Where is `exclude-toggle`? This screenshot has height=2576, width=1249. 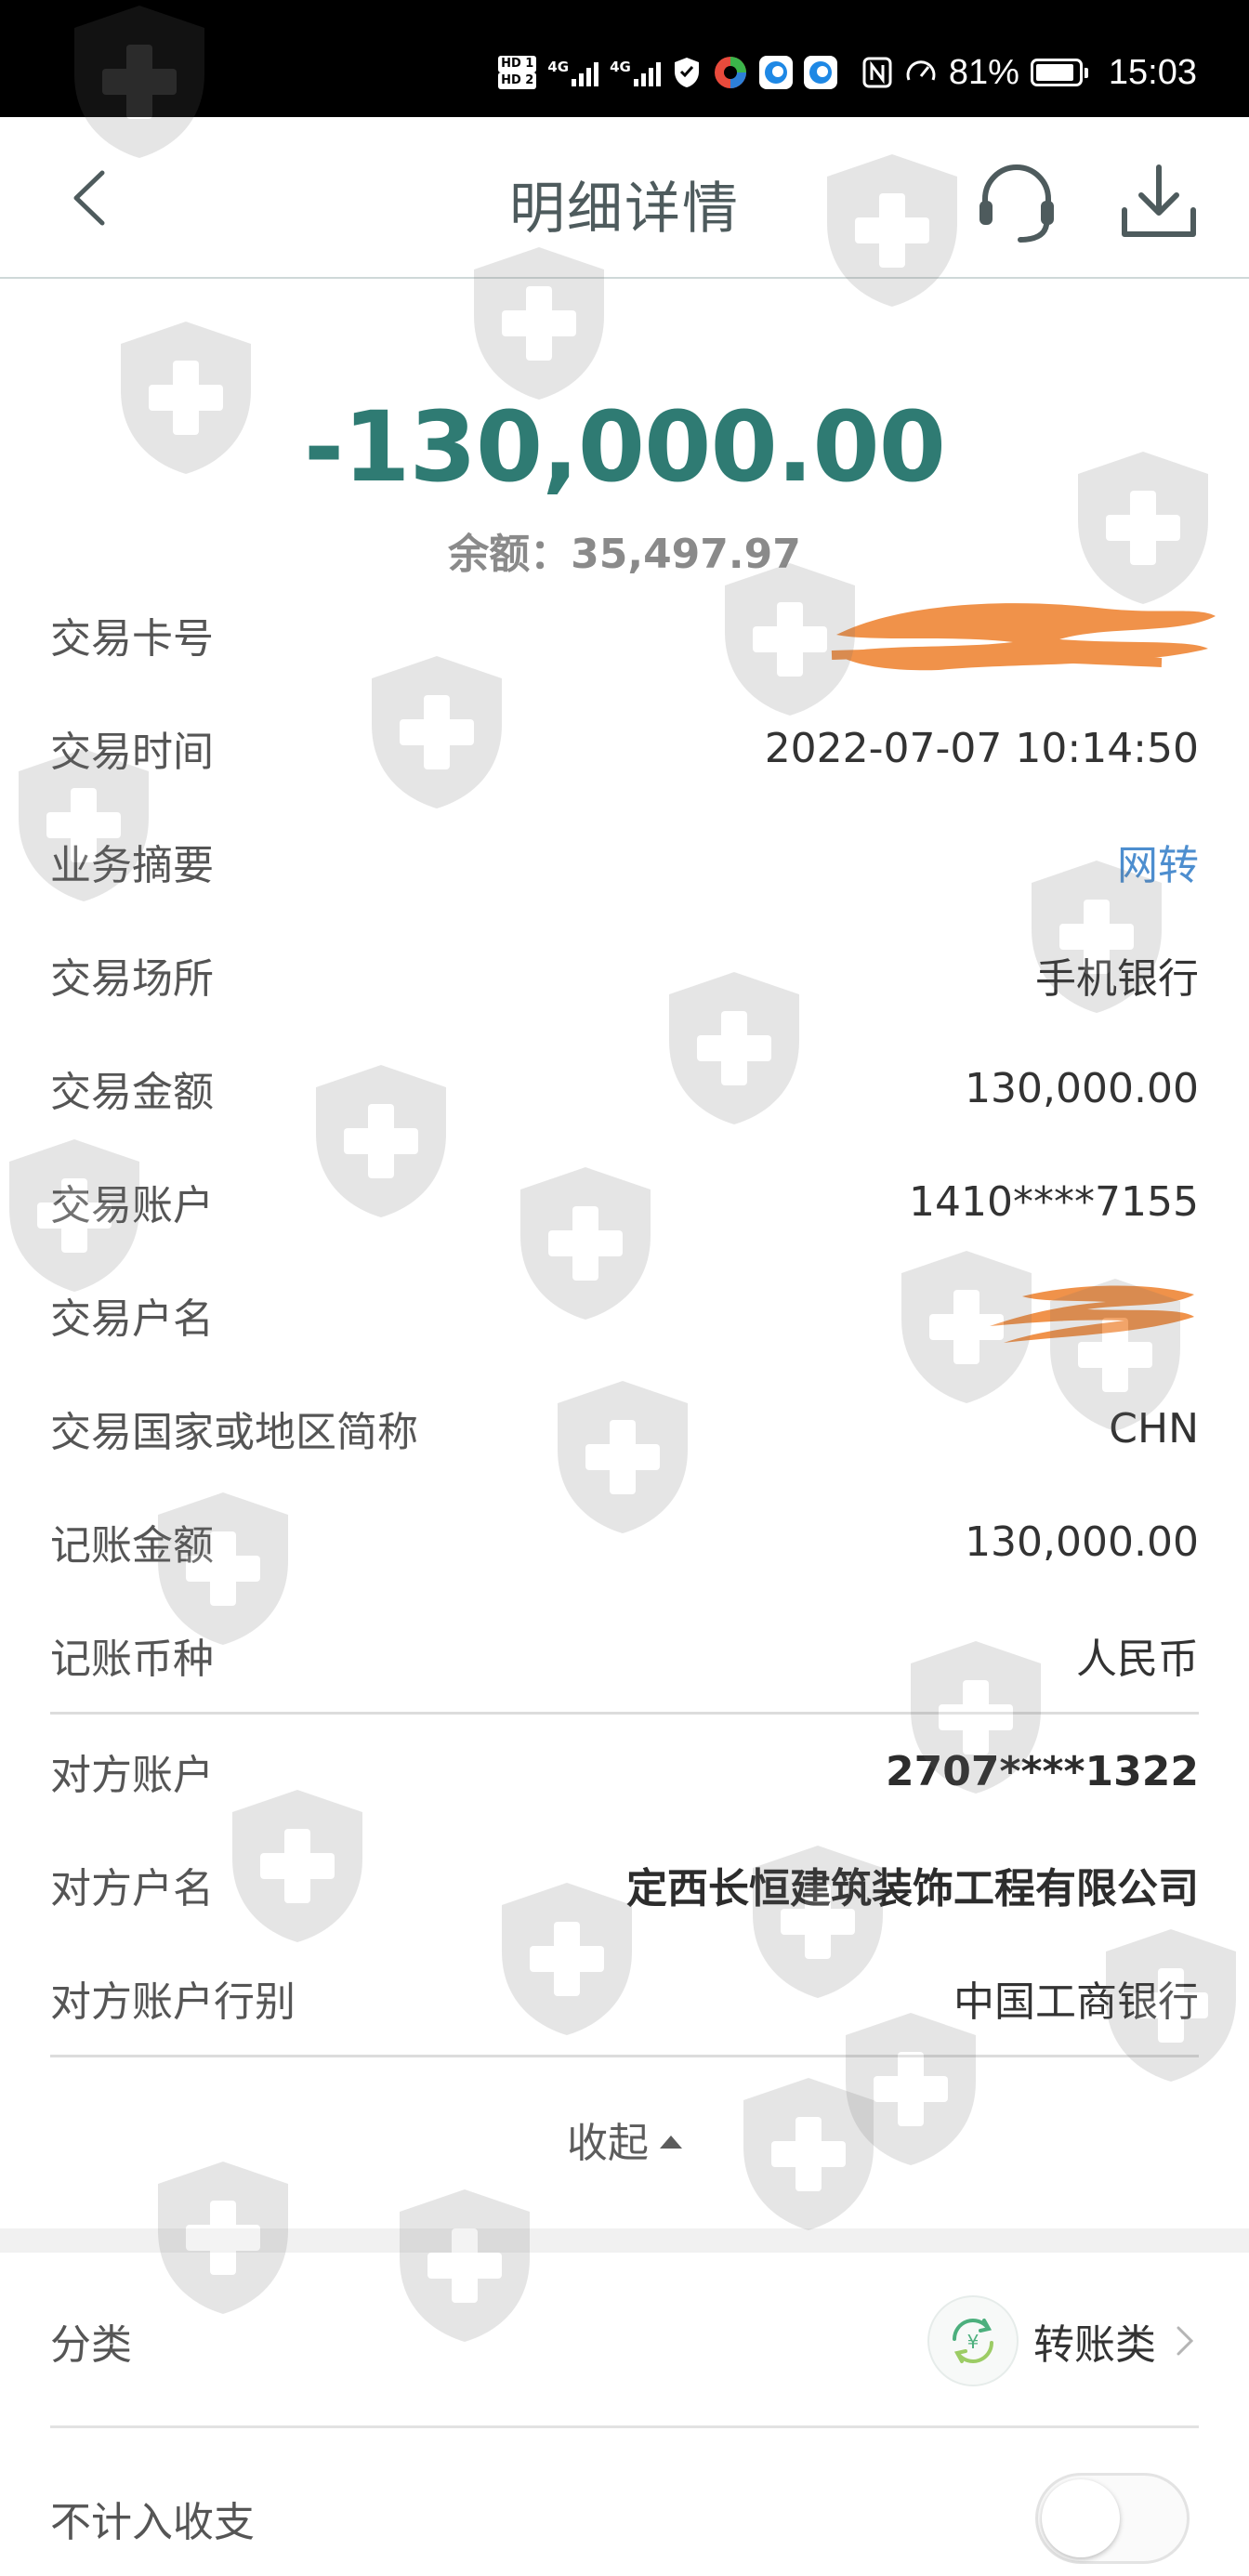 exclude-toggle is located at coordinates (1112, 2518).